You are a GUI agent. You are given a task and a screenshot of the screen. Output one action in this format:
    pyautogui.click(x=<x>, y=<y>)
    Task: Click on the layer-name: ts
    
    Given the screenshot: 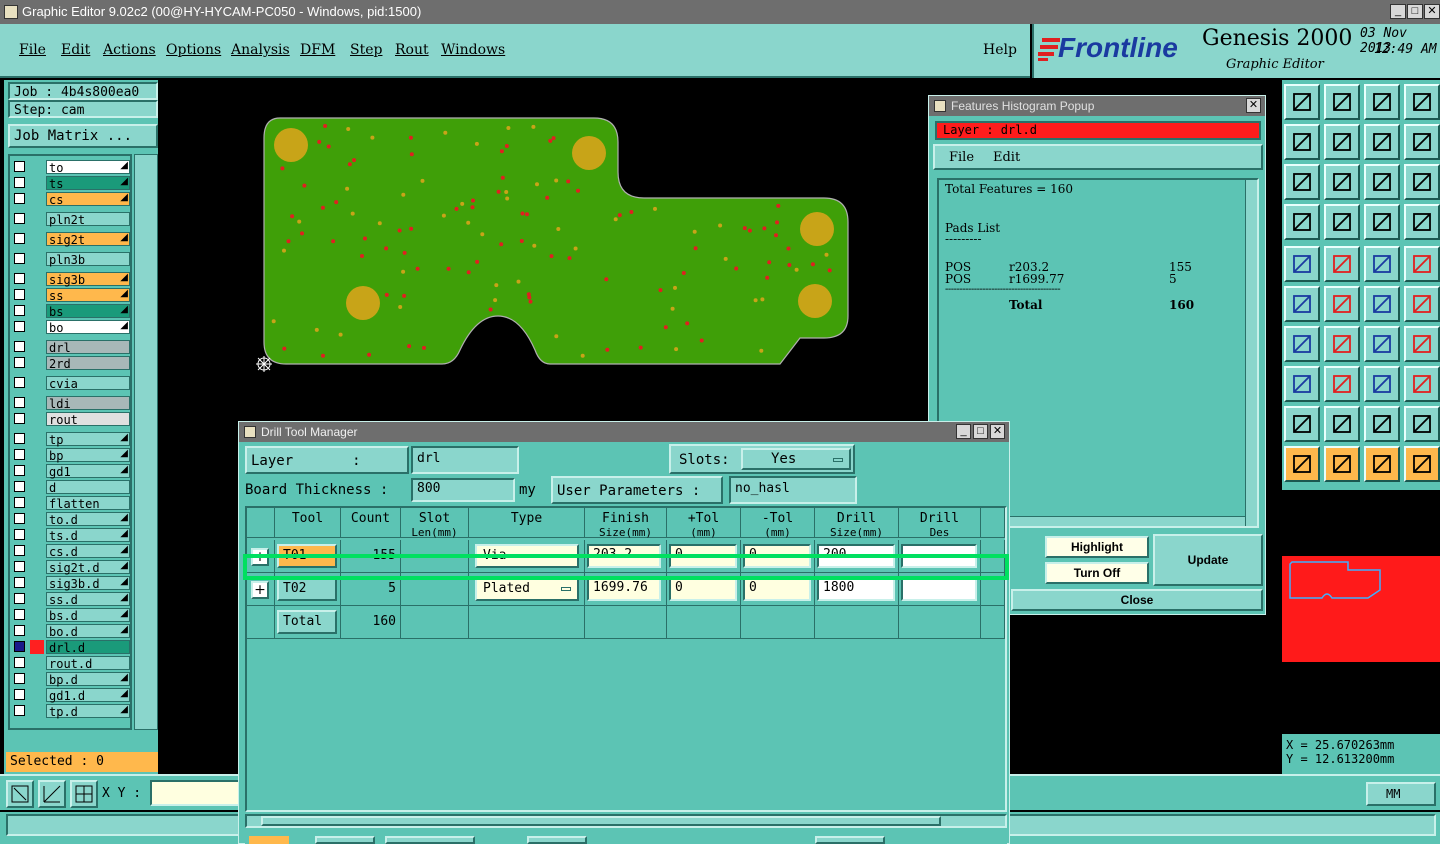 What is the action you would take?
    pyautogui.click(x=88, y=183)
    